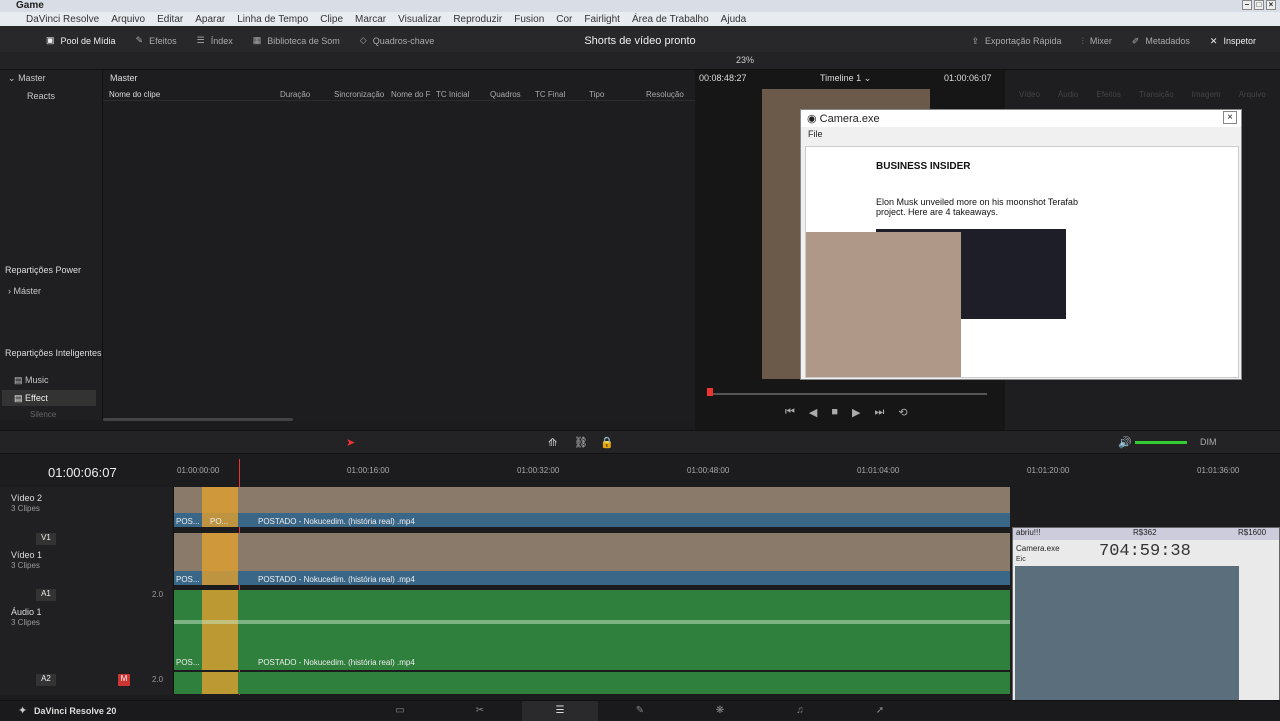  I want to click on overlay-webcam, so click(1127, 642).